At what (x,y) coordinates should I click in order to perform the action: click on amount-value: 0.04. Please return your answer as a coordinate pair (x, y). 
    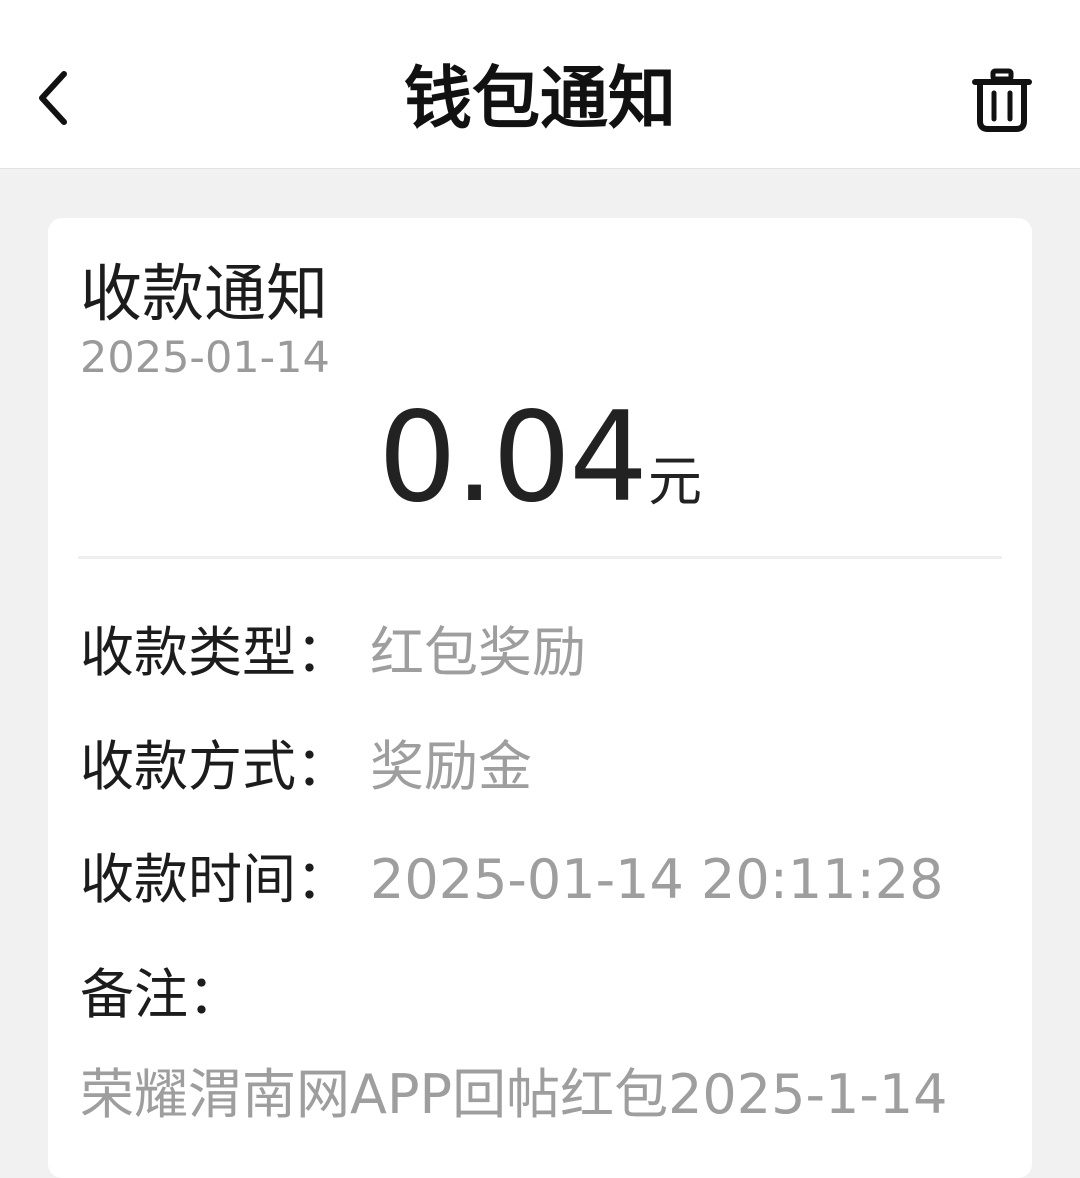
    Looking at the image, I should click on (512, 458).